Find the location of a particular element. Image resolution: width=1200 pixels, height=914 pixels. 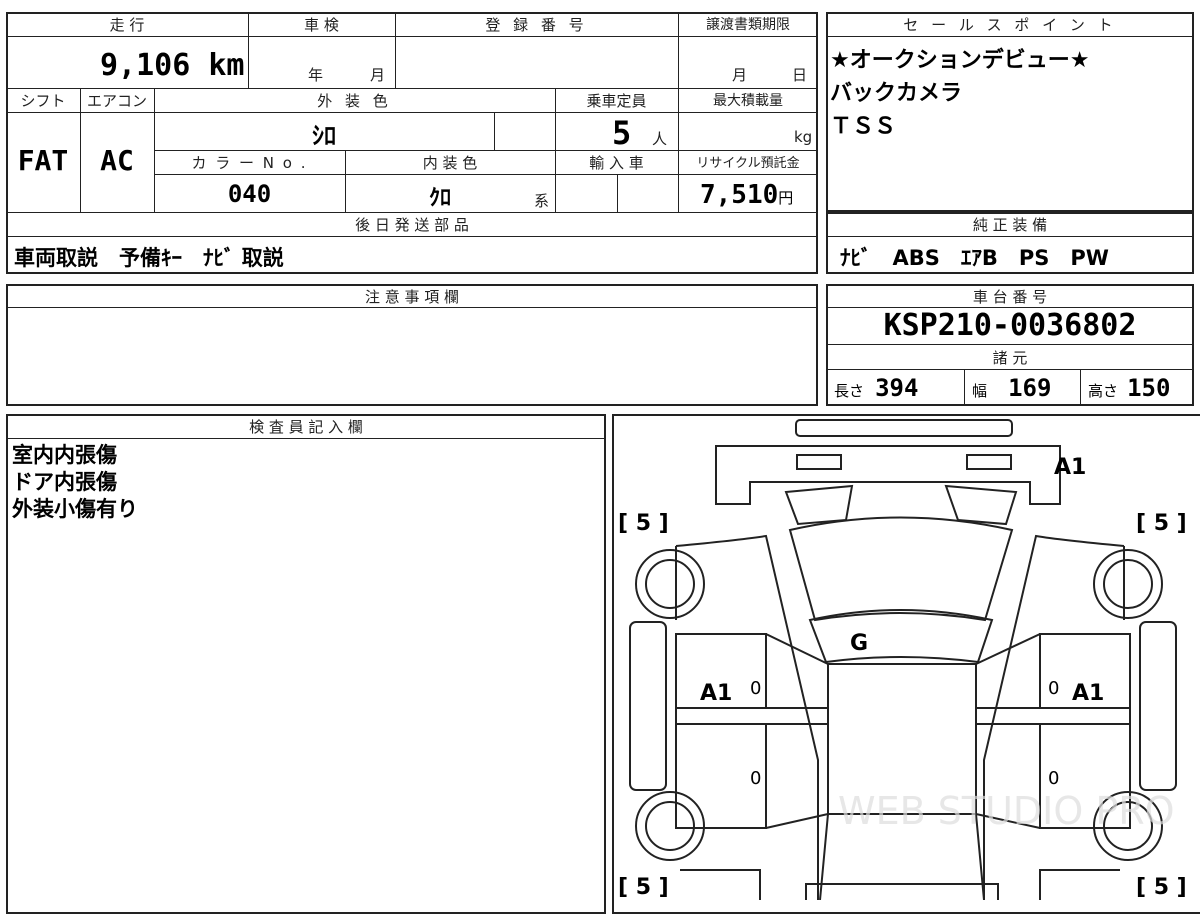

length-field: 長さ 394 is located at coordinates (876, 388).